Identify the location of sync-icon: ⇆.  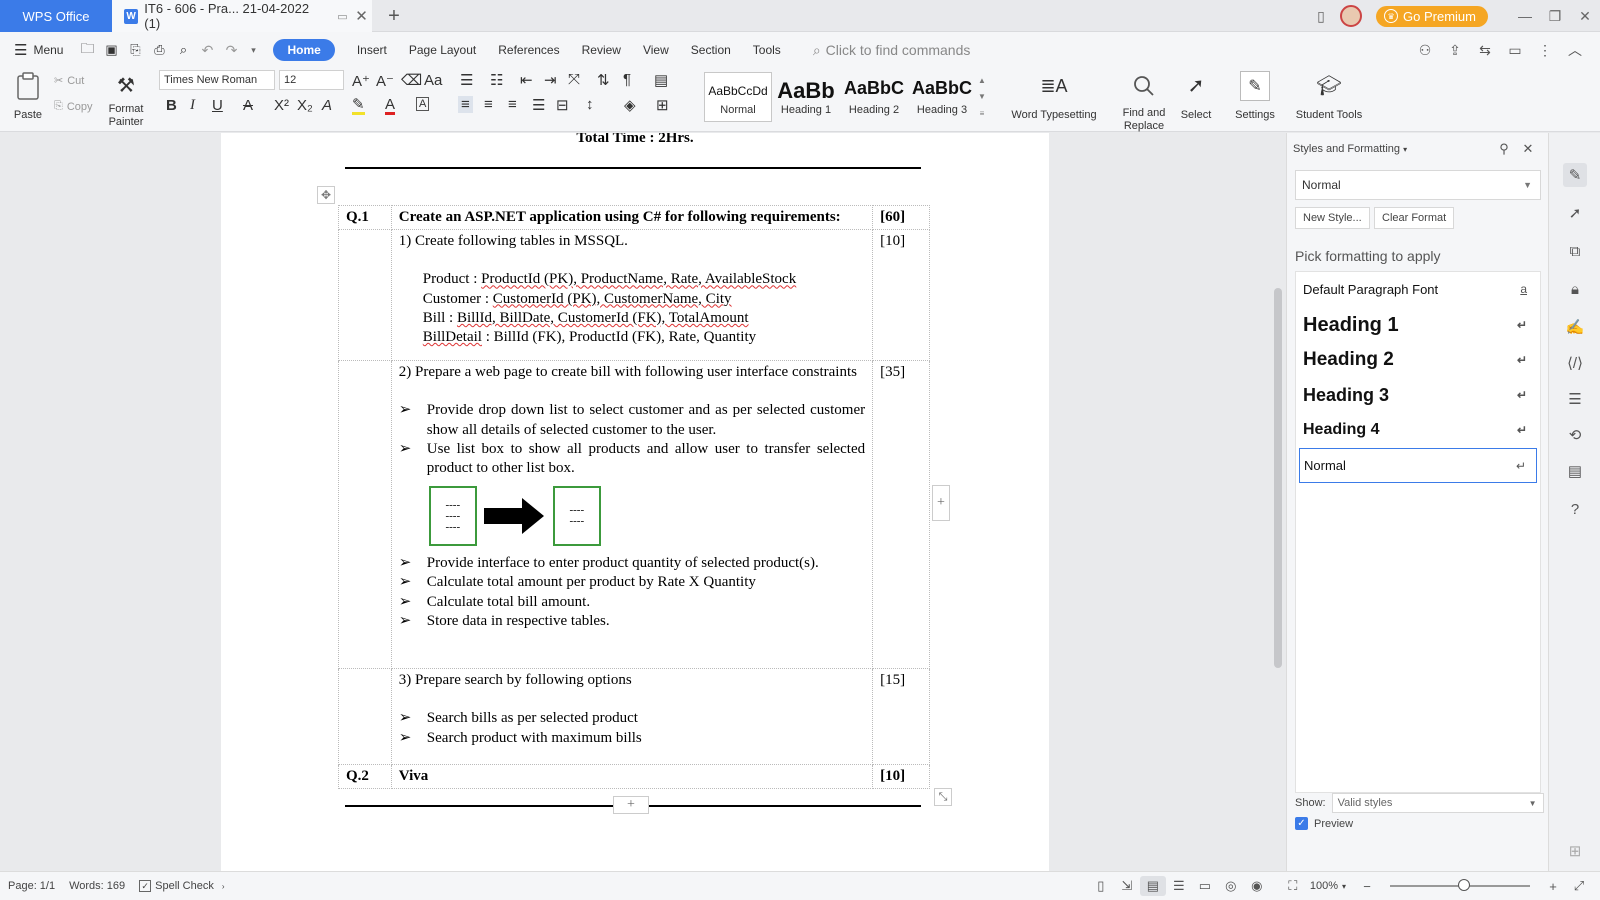
(1485, 50).